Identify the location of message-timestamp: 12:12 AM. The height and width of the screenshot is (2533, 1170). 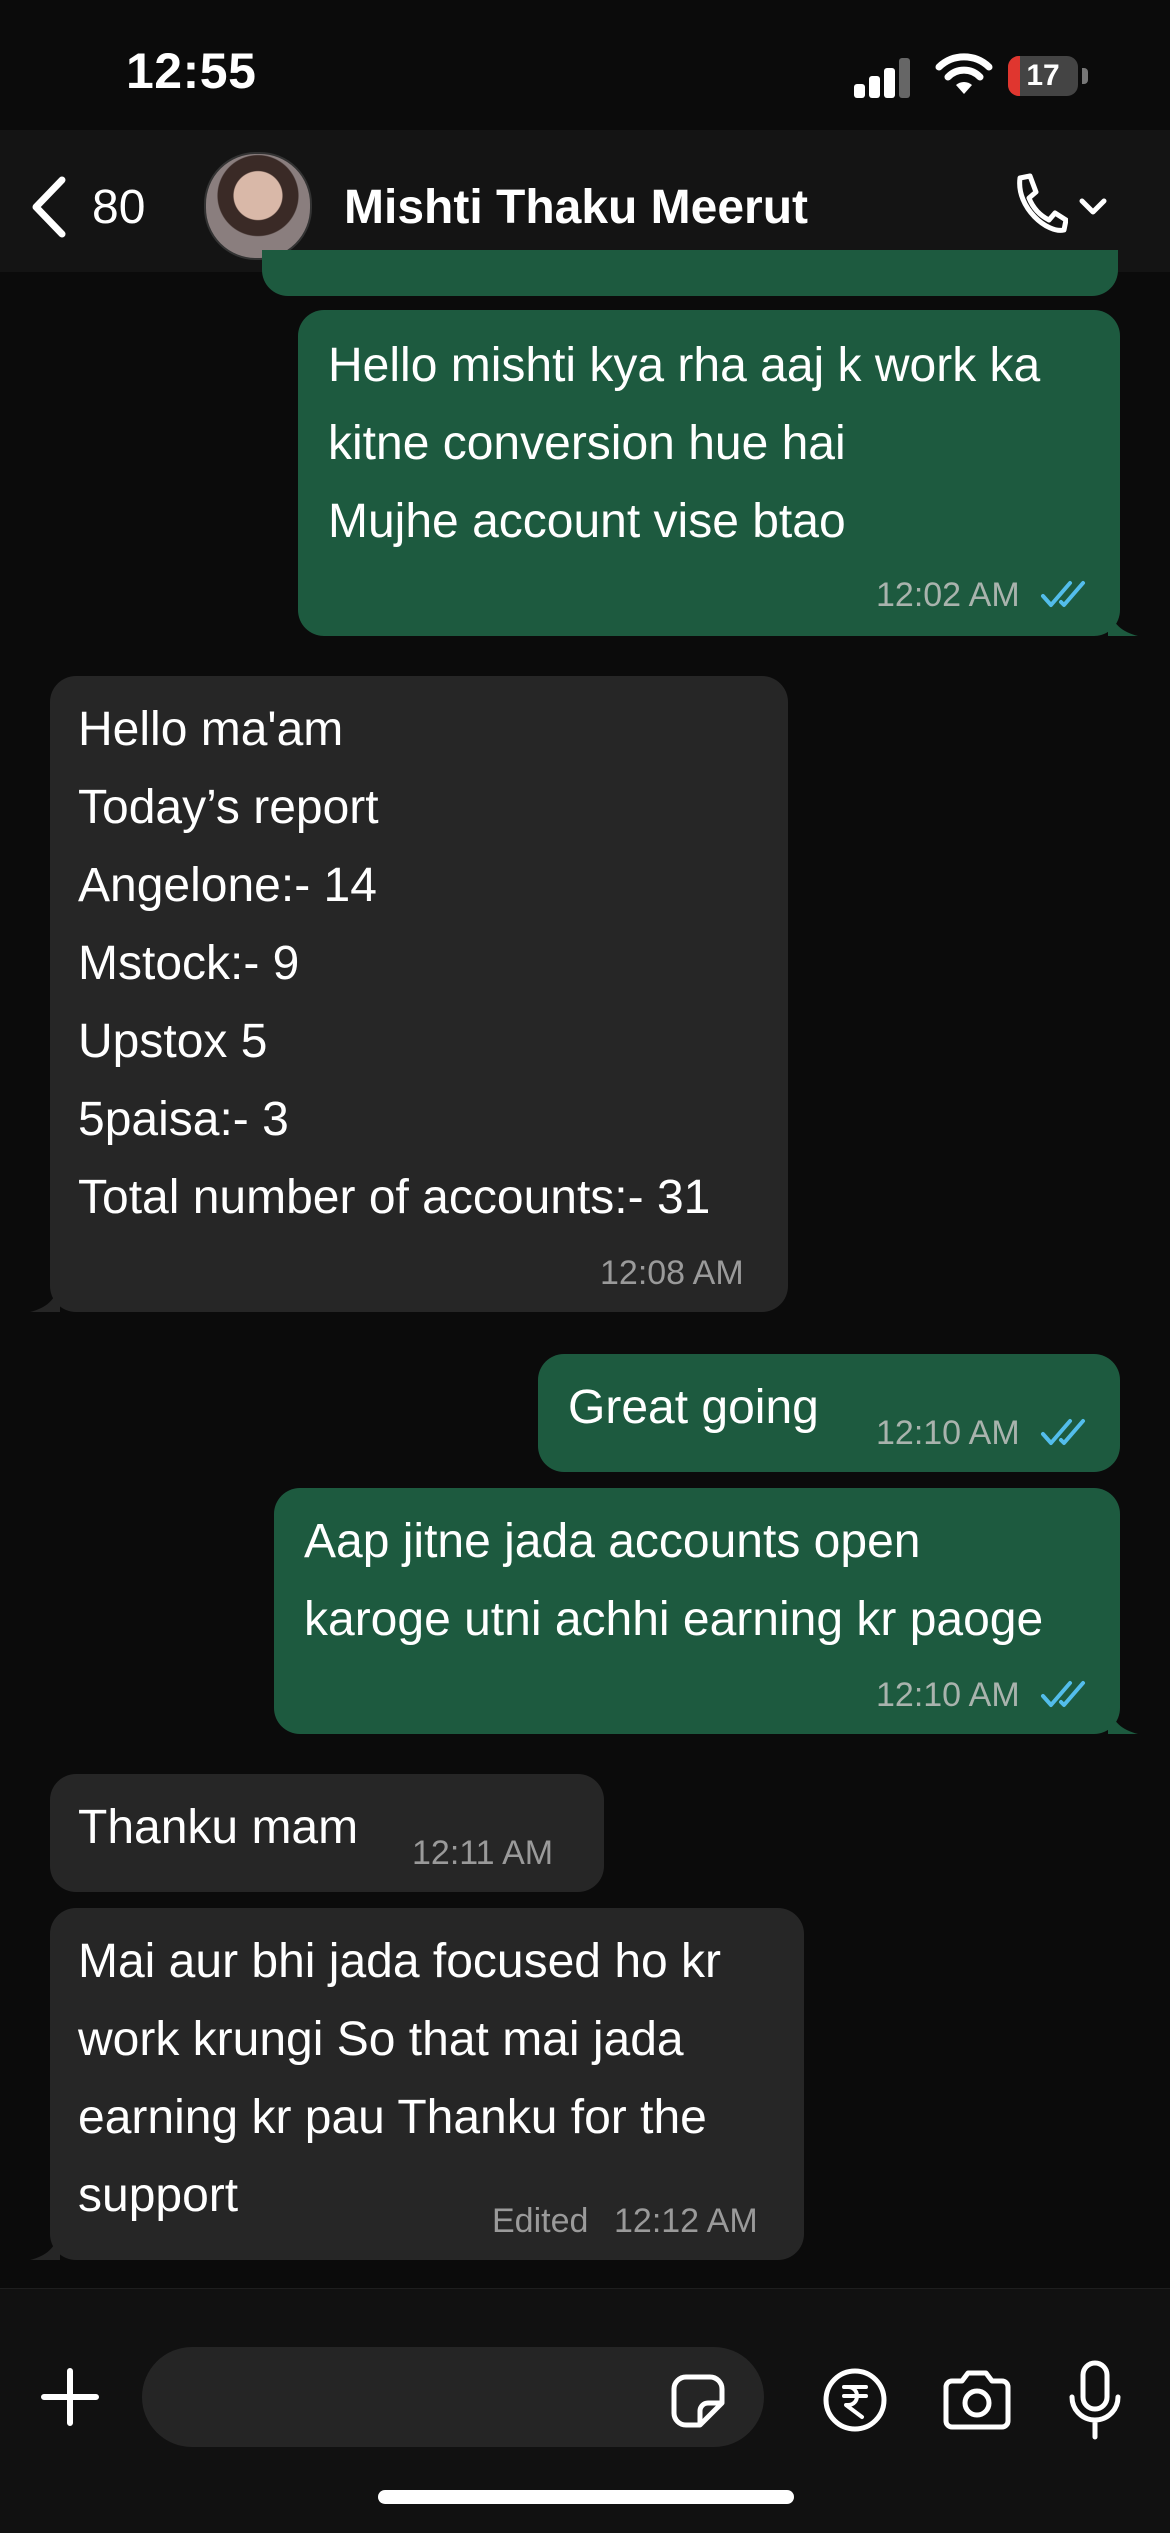
(686, 2221).